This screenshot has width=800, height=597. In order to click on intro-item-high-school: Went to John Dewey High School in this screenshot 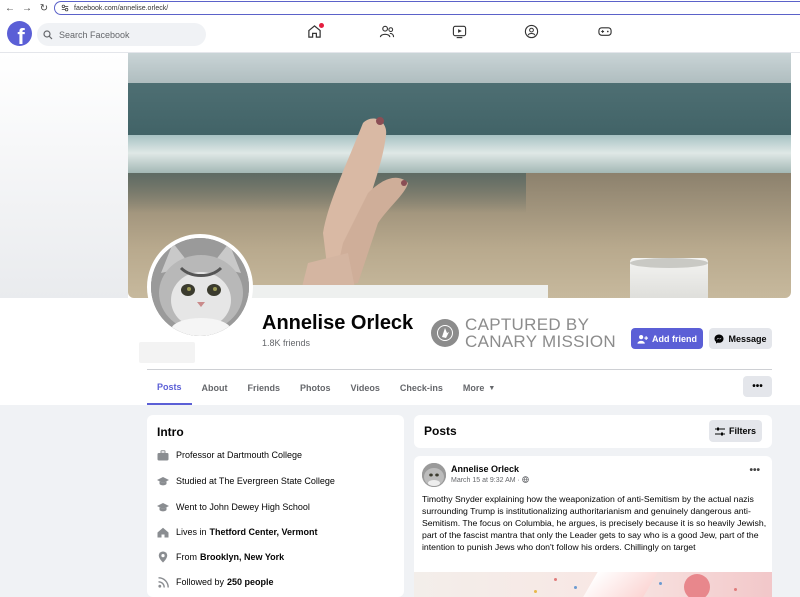, I will do `click(233, 507)`.